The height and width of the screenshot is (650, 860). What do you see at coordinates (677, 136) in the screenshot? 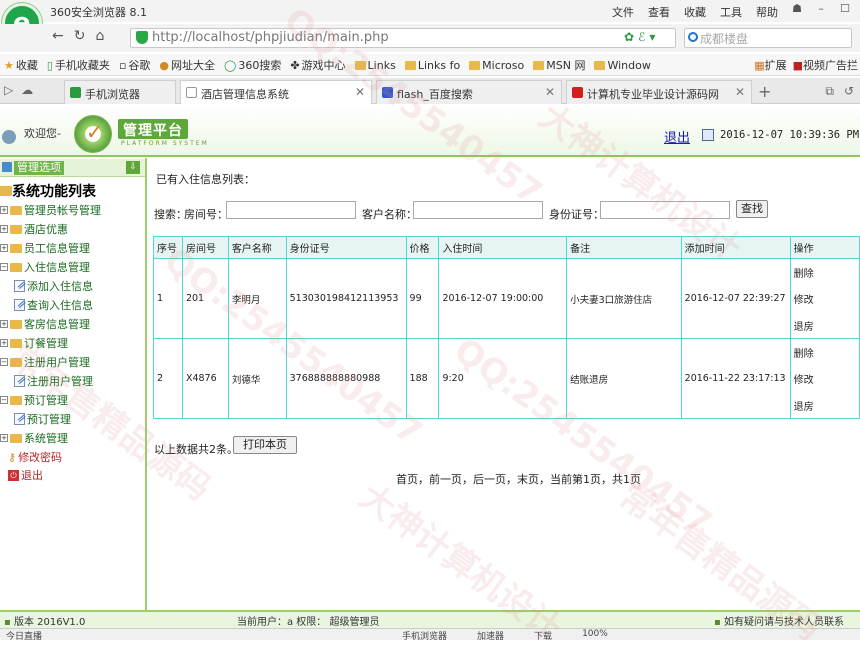
I see `logout-link: 退出` at bounding box center [677, 136].